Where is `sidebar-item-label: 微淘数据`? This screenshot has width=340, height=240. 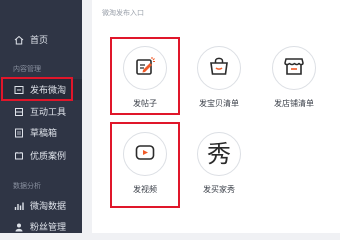
sidebar-item-label: 微淘数据 is located at coordinates (48, 207).